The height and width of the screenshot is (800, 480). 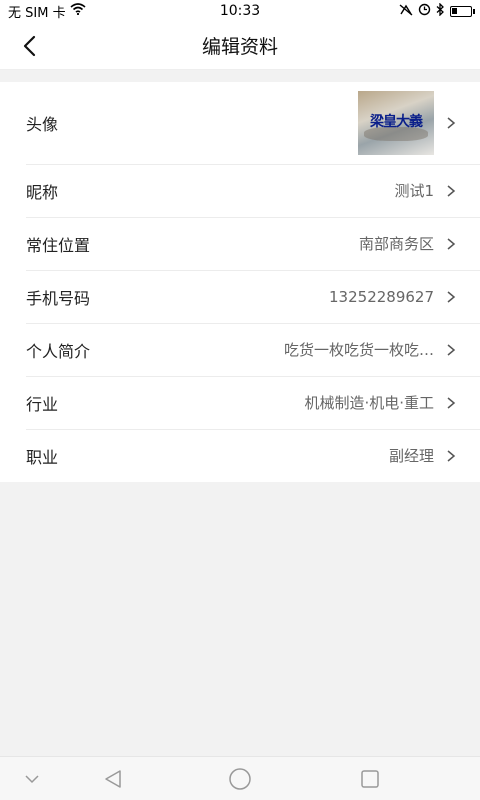 I want to click on nickname-label: 昵称, so click(x=42, y=192).